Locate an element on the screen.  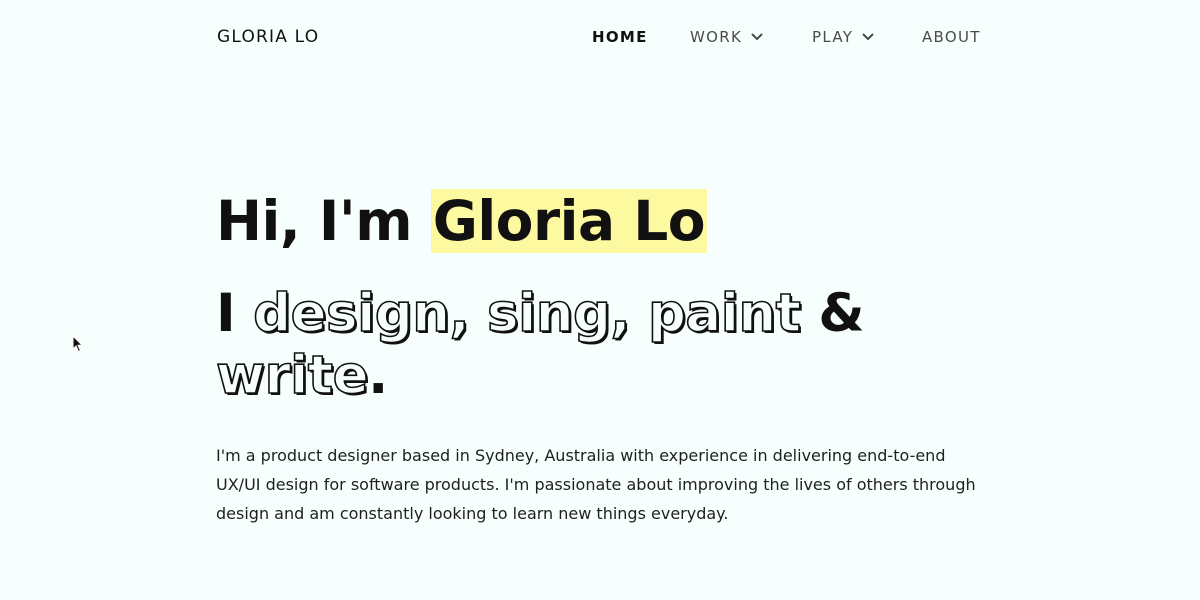
nav-play-dropdown: PLAY is located at coordinates (843, 37).